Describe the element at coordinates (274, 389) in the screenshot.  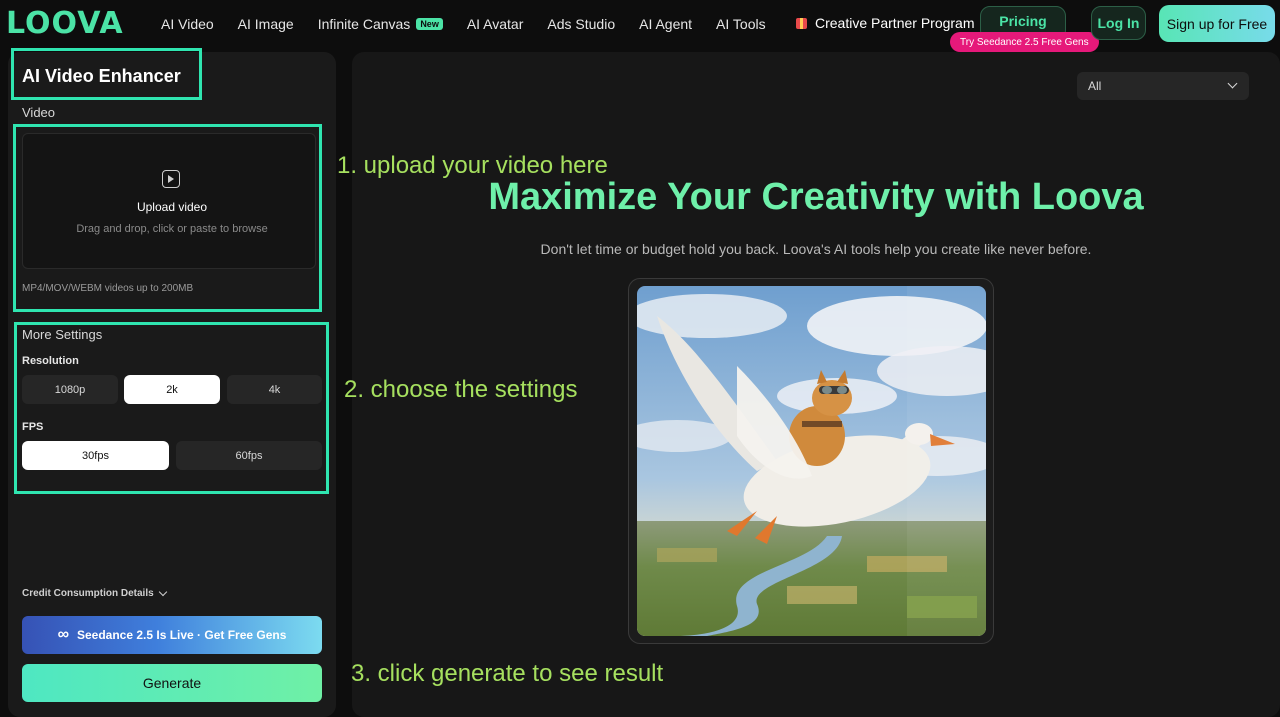
I see `resolution-option-4k: 4k` at that location.